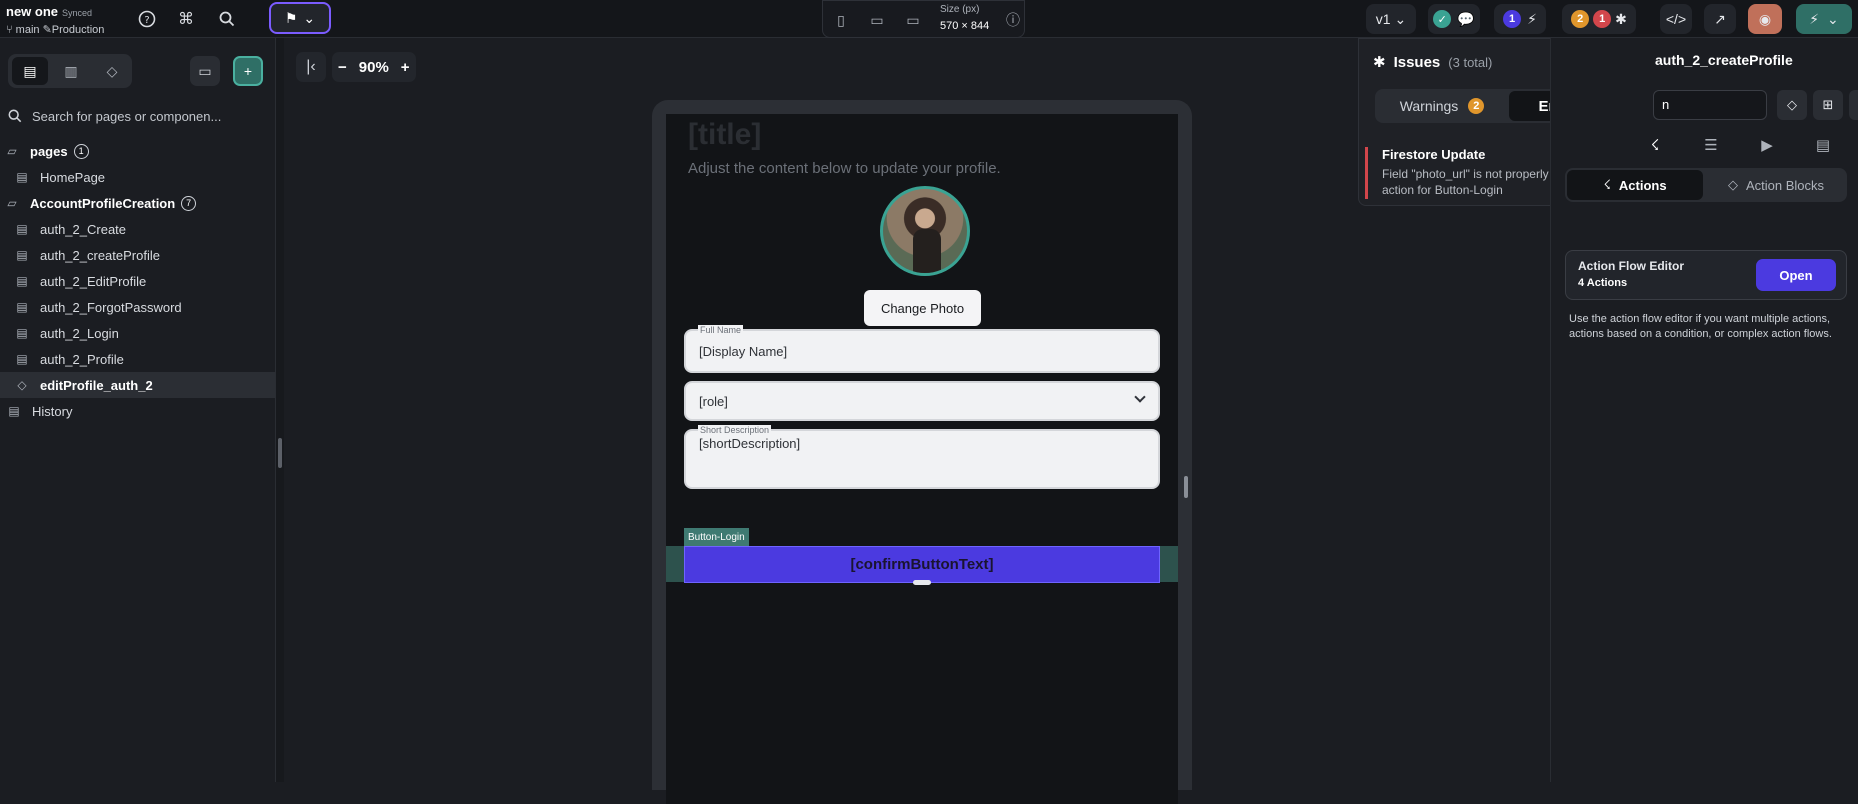 Image resolution: width=1858 pixels, height=804 pixels. Describe the element at coordinates (82, 359) in the screenshot. I see `sidebar-item-label: auth_2_Profile` at that location.